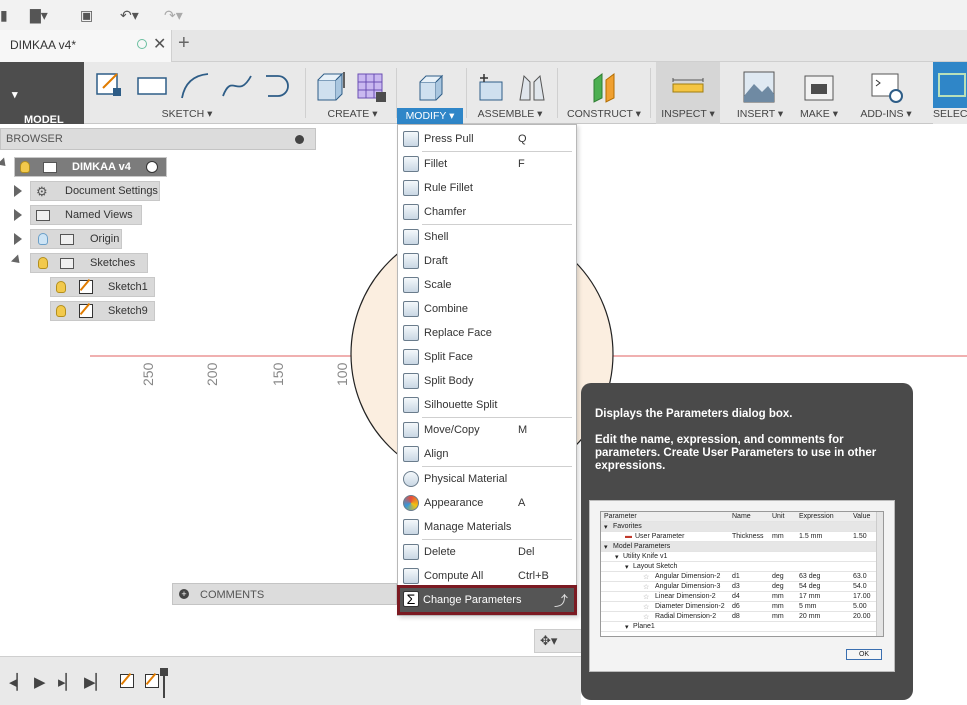 This screenshot has height=705, width=967. Describe the element at coordinates (483, 46) in the screenshot. I see `document-tab-bar: DIMKAA v4* ✕ +` at that location.